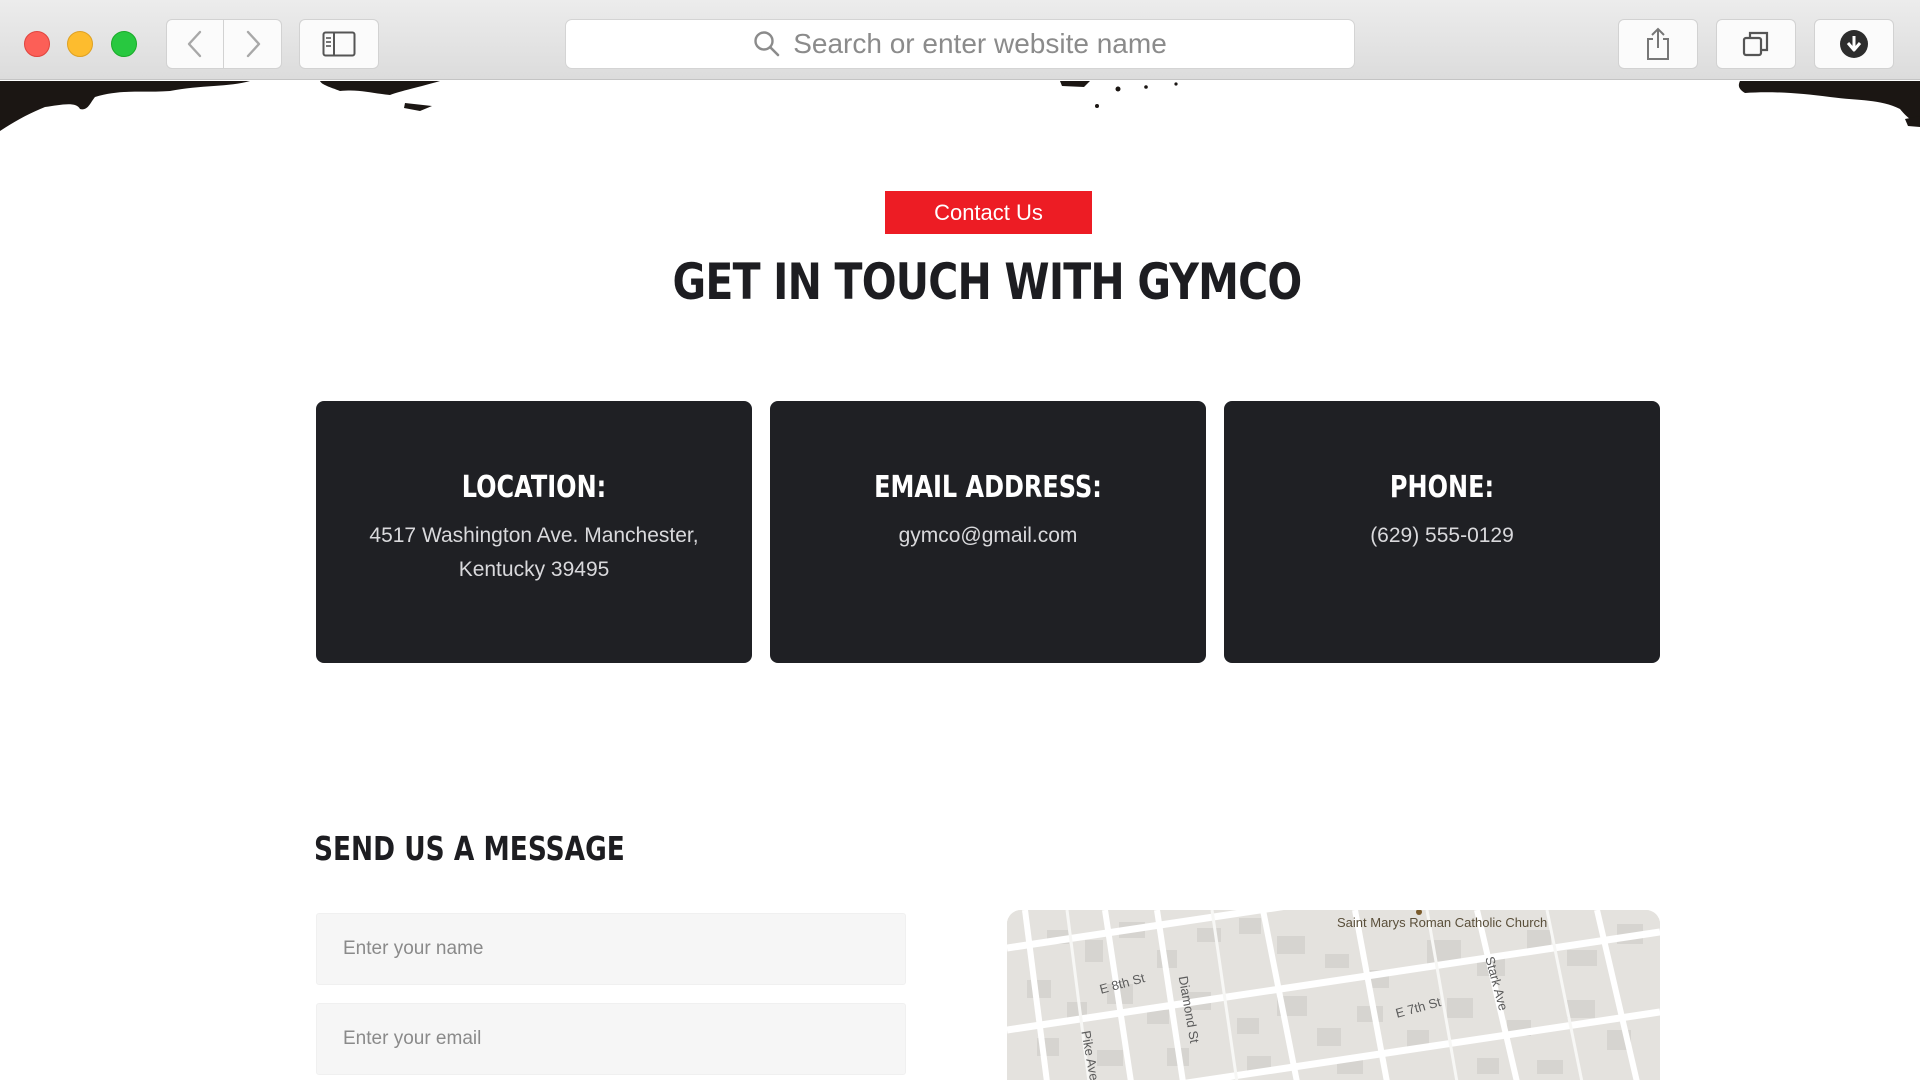 This screenshot has height=1080, width=1920. I want to click on share-button, so click(1658, 44).